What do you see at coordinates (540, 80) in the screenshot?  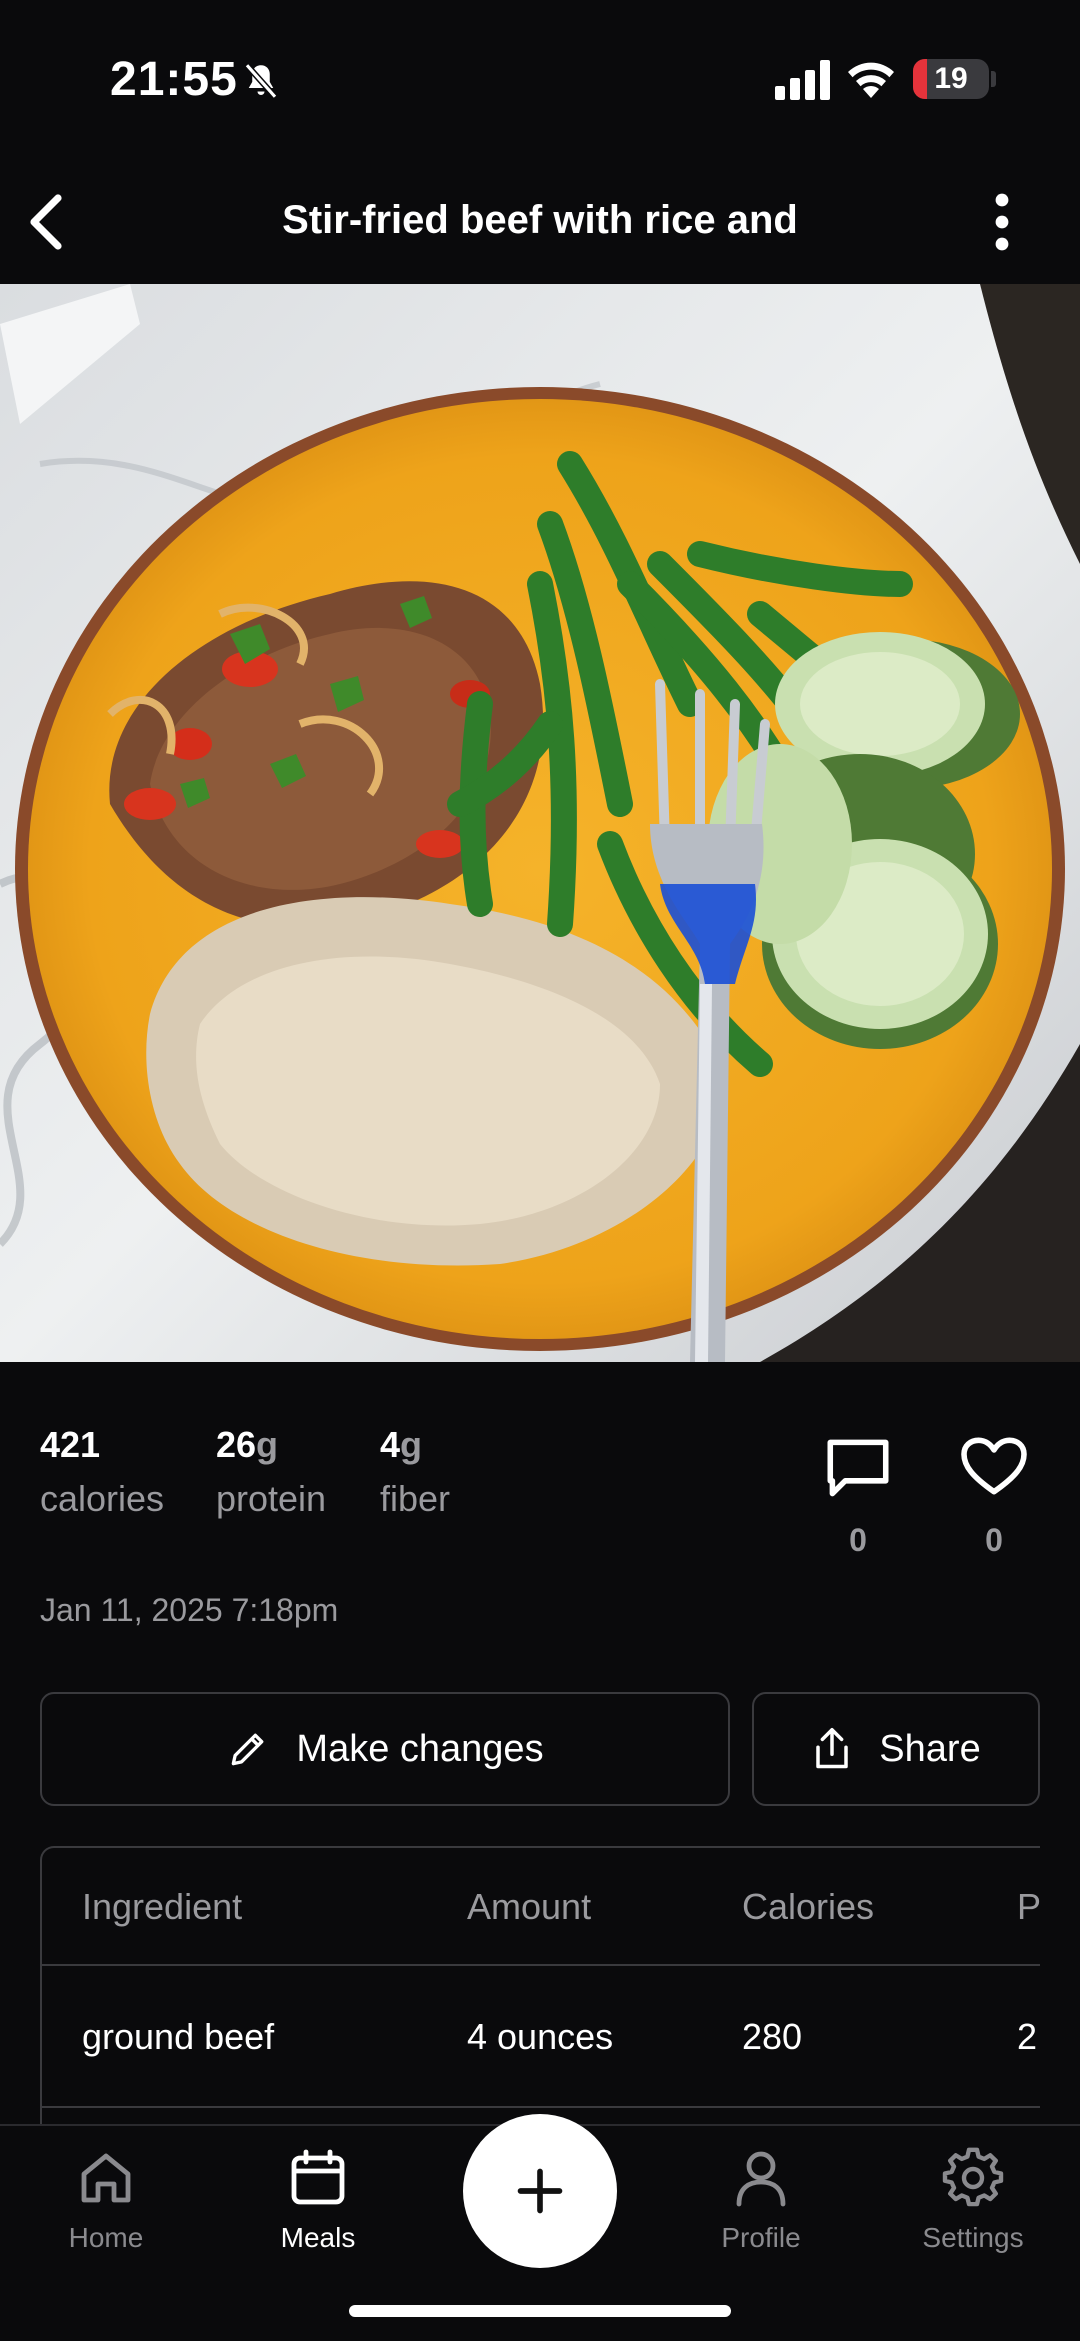 I see `status-bar: 21:55 19` at bounding box center [540, 80].